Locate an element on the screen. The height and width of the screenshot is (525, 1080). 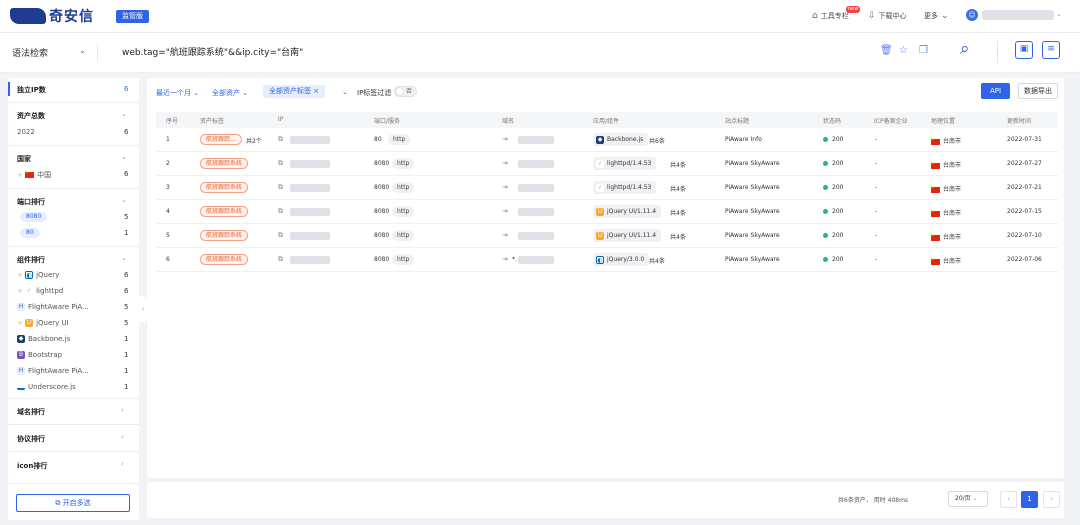
search-icon: ⌕ is located at coordinates (965, 49).